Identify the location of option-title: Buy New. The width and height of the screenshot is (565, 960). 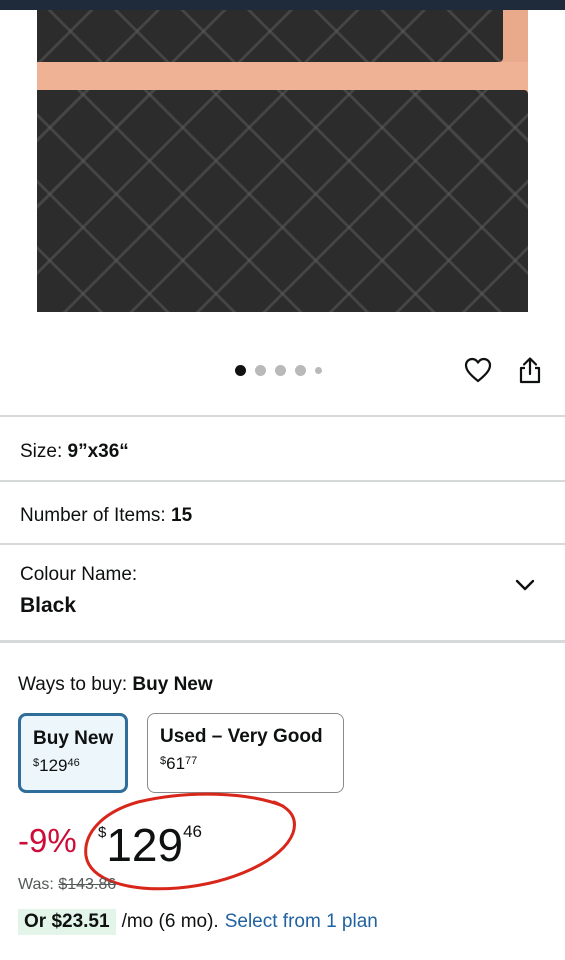
(73, 738).